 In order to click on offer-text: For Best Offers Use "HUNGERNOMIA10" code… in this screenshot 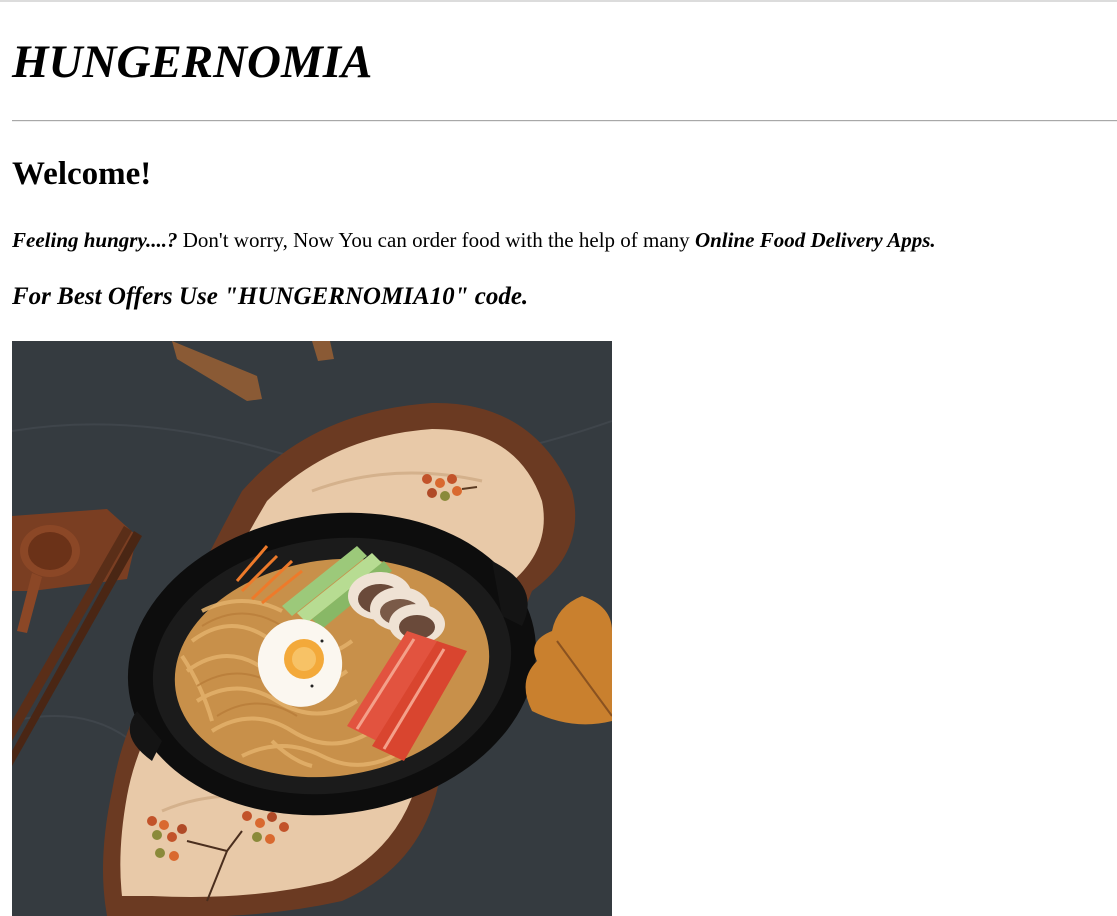, I will do `click(270, 296)`.